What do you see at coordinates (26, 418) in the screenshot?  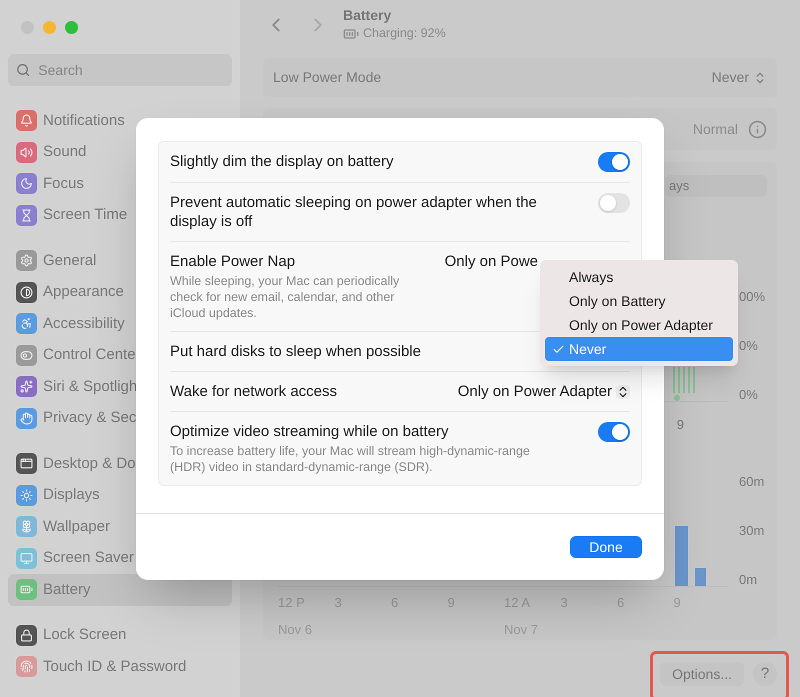 I see `hand-icon` at bounding box center [26, 418].